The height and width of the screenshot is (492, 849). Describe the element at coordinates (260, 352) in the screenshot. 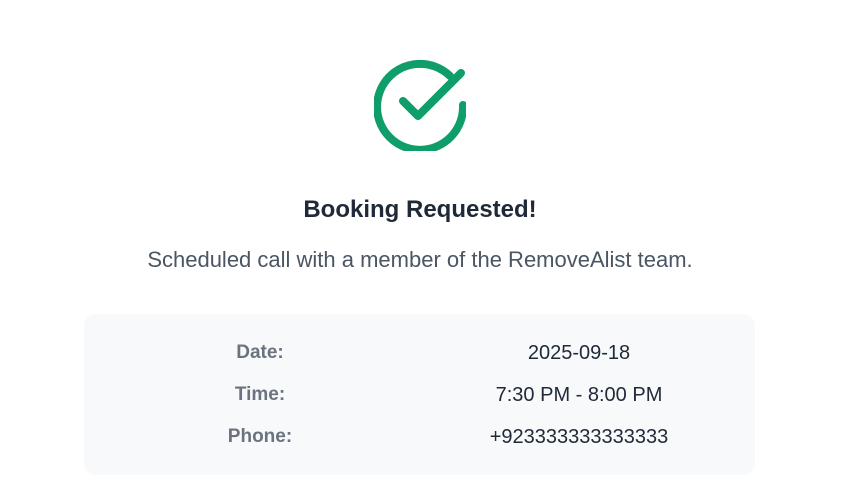

I see `date-label: Date:` at that location.